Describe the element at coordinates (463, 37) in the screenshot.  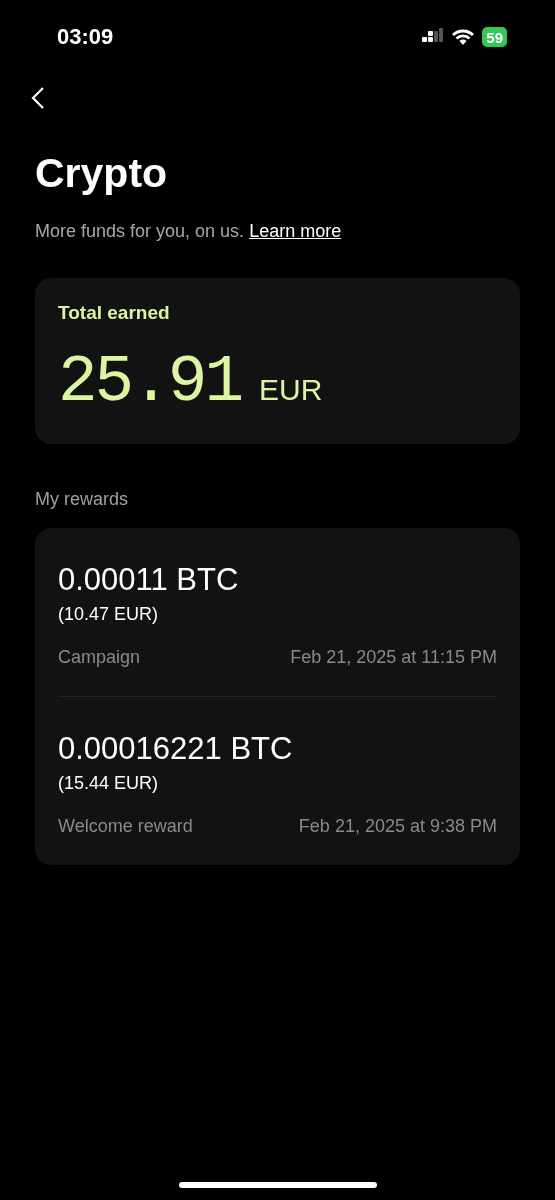
I see `wifi-icon` at that location.